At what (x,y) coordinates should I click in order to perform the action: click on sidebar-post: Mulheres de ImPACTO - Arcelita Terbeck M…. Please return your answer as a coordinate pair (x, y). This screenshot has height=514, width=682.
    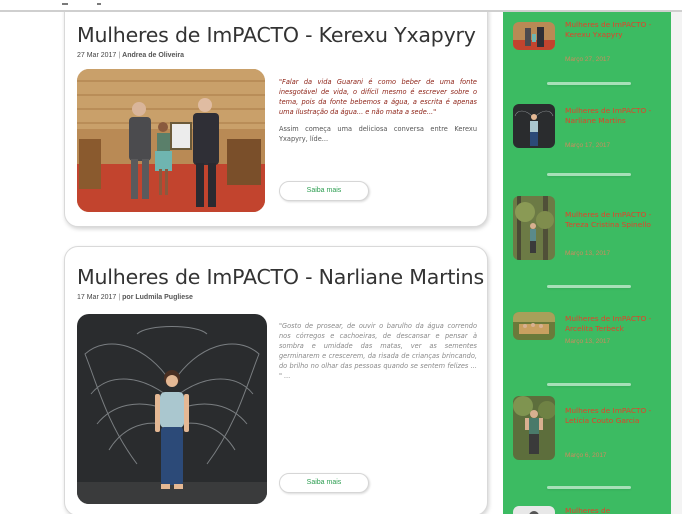
    Looking at the image, I should click on (588, 335).